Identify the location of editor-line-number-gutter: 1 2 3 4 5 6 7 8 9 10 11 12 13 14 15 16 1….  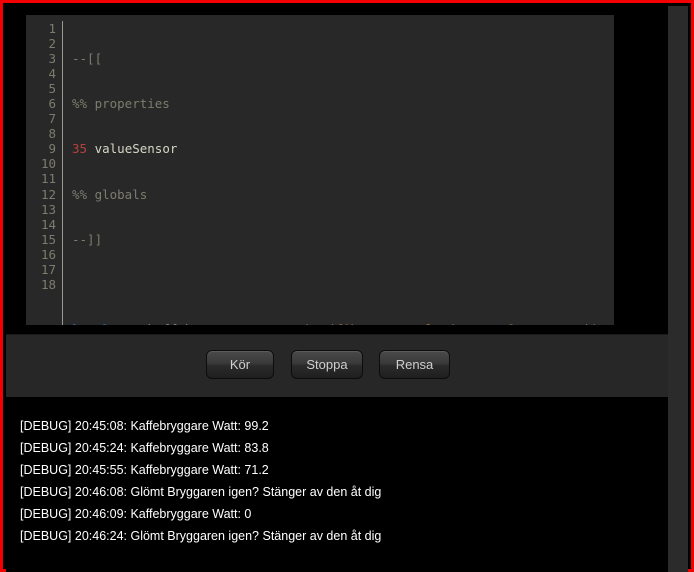
(44, 173).